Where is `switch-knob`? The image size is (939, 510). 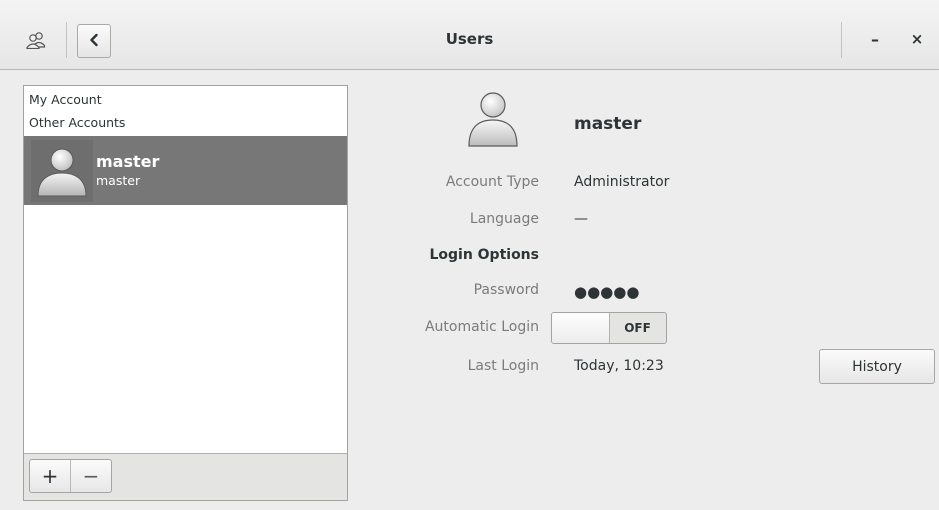
switch-knob is located at coordinates (581, 328).